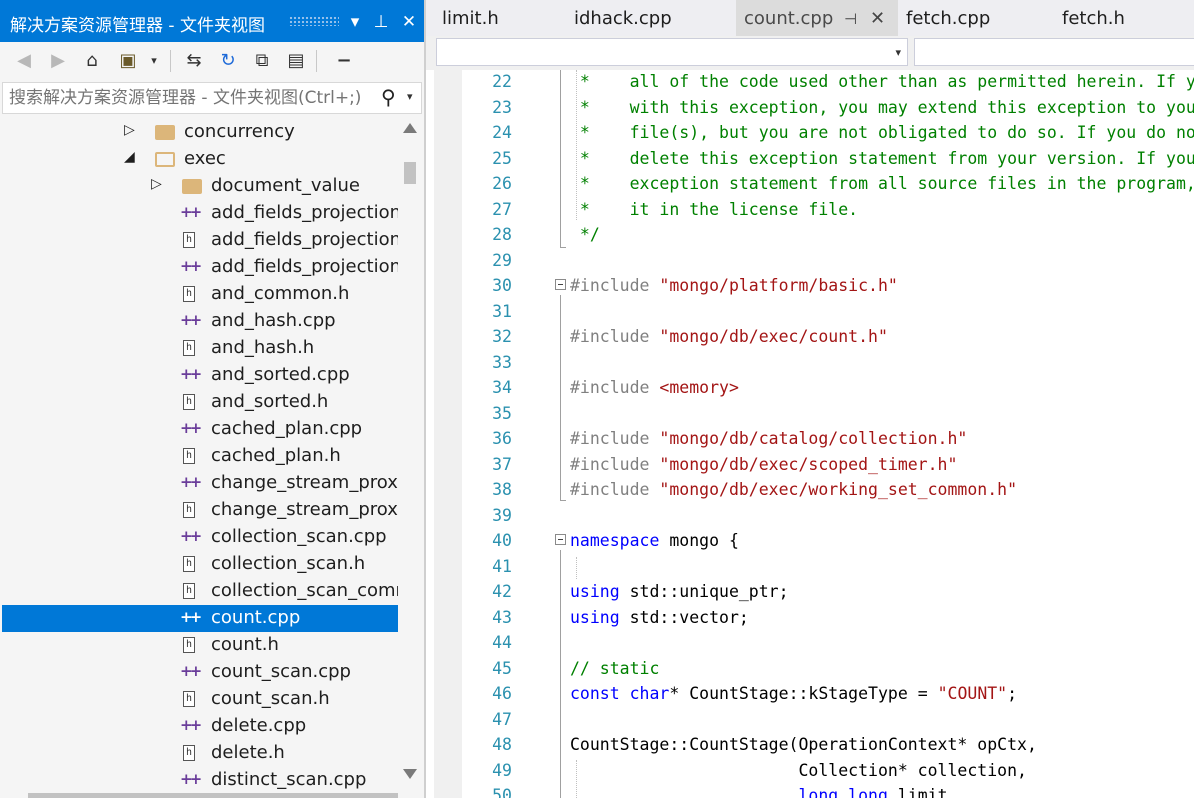 Image resolution: width=1194 pixels, height=798 pixels. I want to click on tree-file-item: h cached_plan.h, so click(200, 456).